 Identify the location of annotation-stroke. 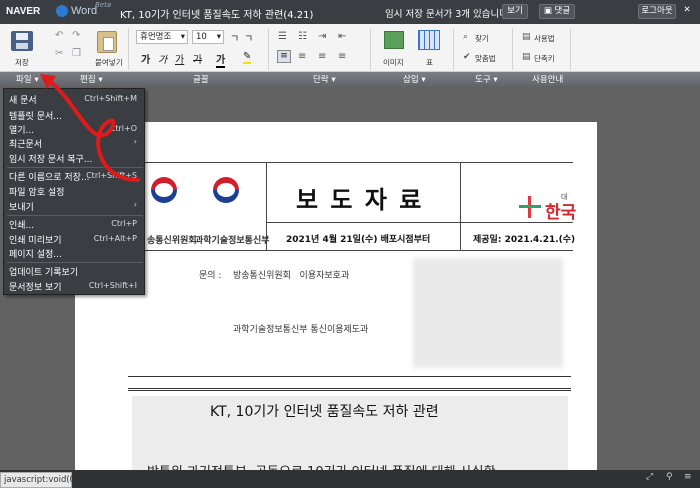
(93, 130).